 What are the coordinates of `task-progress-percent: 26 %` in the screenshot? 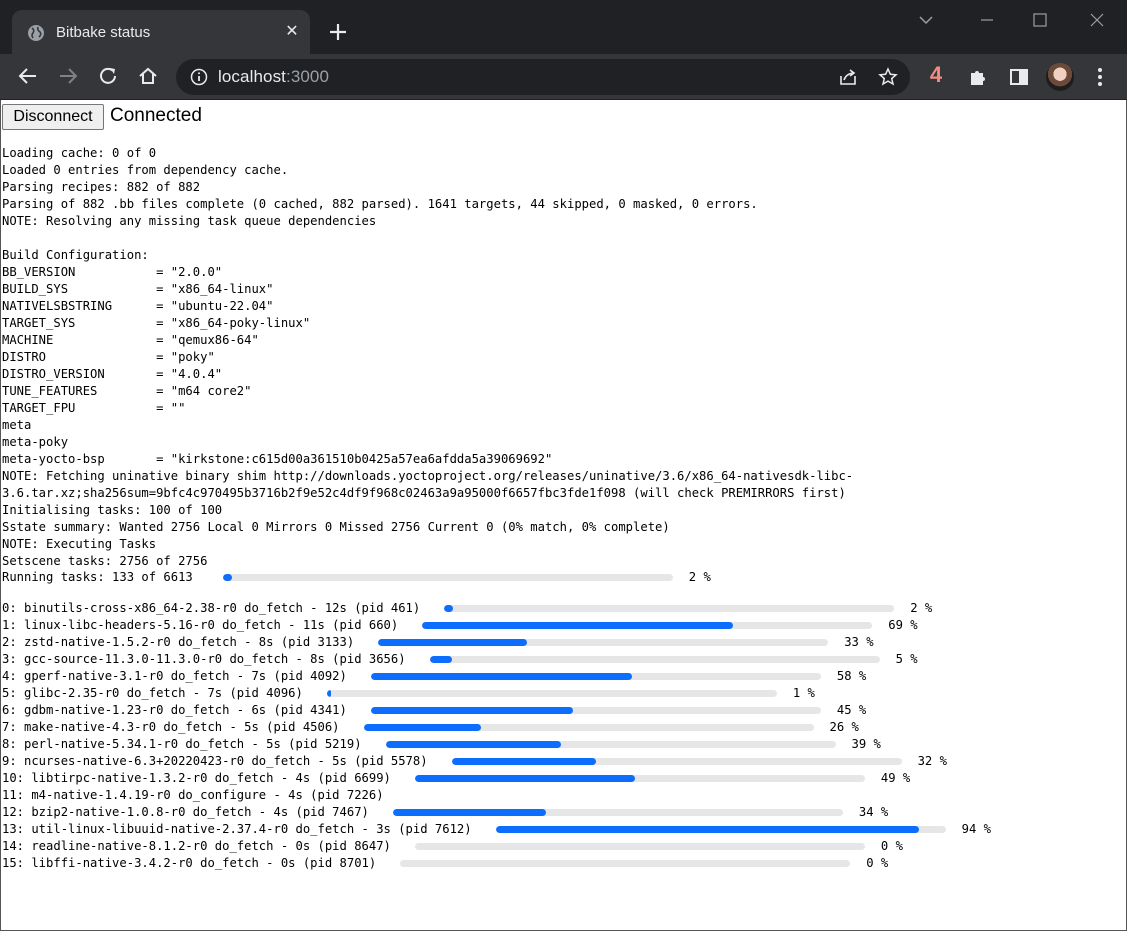 It's located at (844, 727).